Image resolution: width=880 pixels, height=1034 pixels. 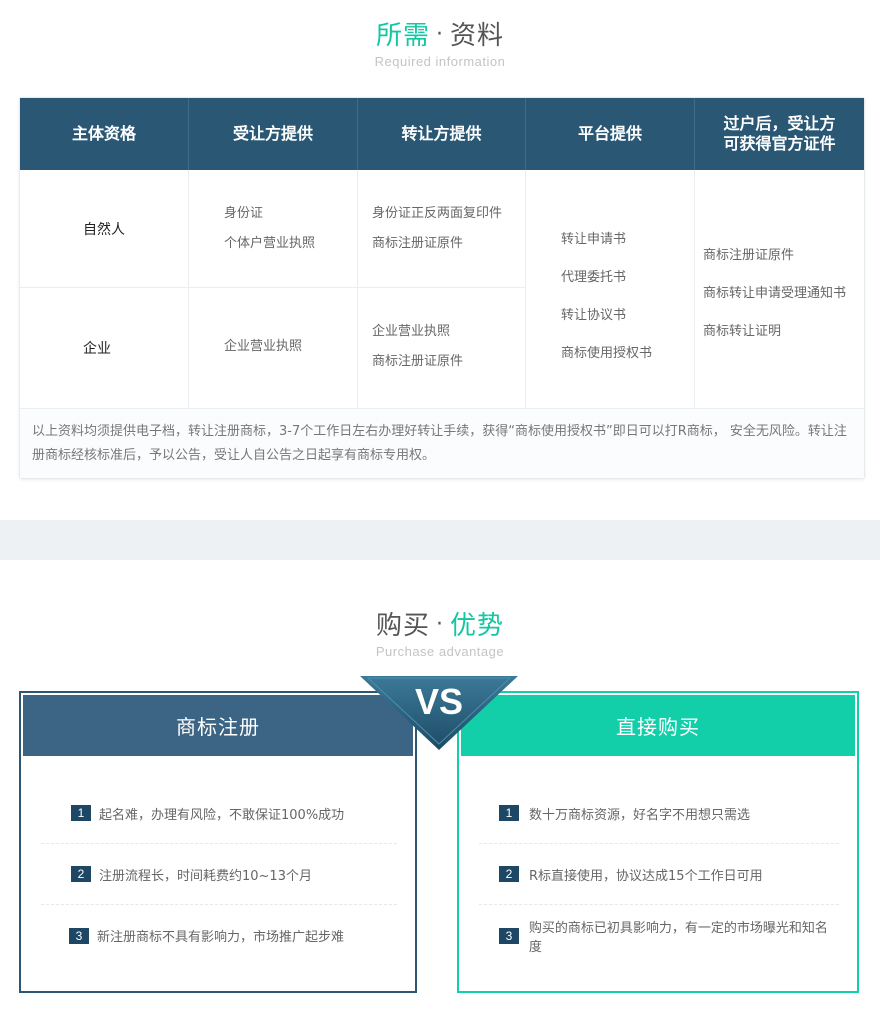 I want to click on section-title-required: 所需 · 资料 Required information, so click(x=440, y=44).